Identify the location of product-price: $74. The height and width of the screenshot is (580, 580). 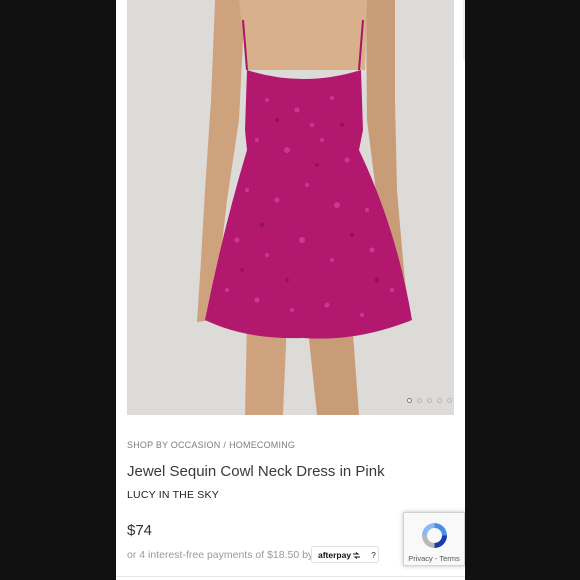
(140, 530).